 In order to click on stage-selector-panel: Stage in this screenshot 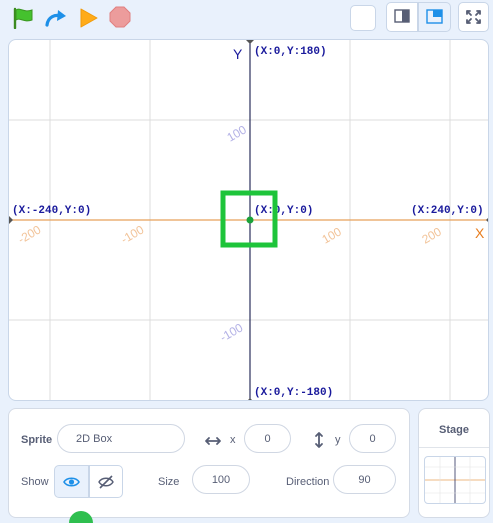, I will do `click(454, 463)`.